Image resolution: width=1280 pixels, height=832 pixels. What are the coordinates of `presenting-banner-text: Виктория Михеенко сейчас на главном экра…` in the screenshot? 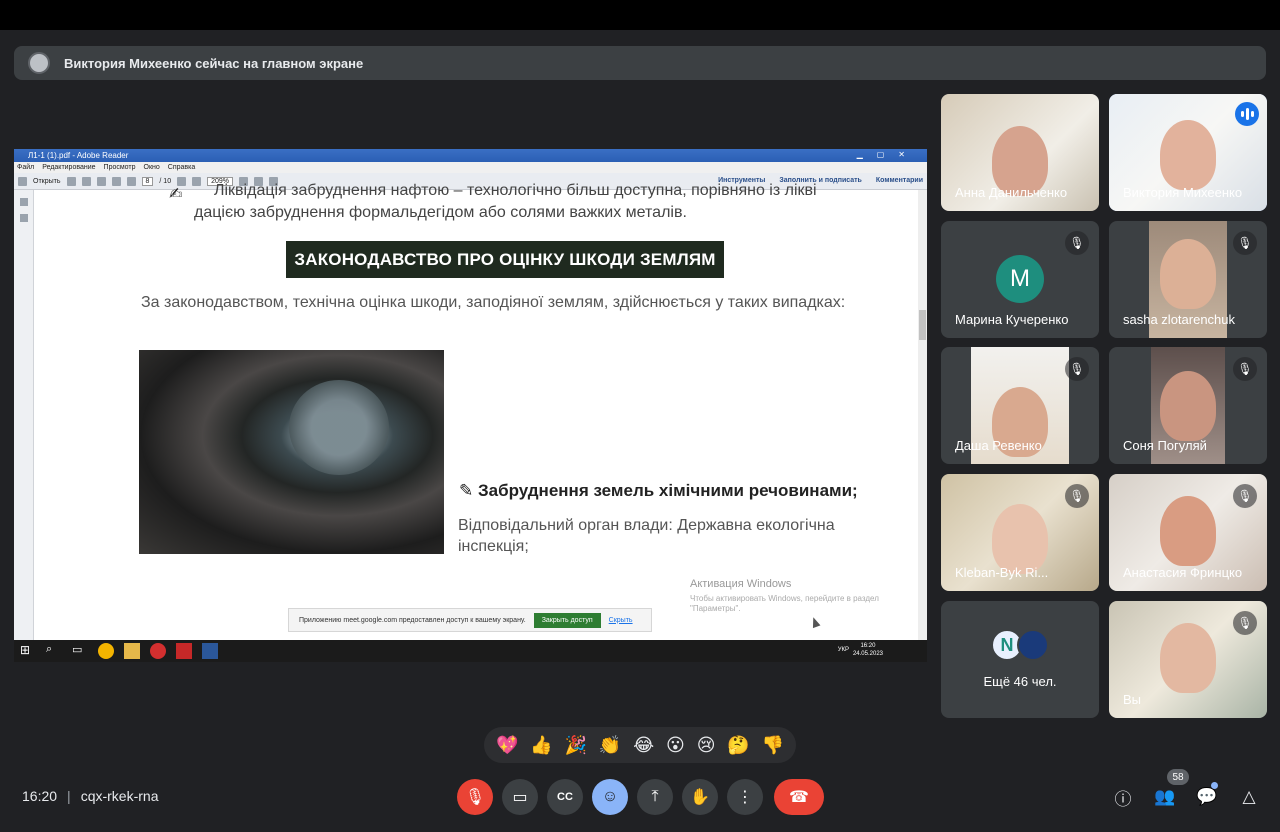 It's located at (214, 63).